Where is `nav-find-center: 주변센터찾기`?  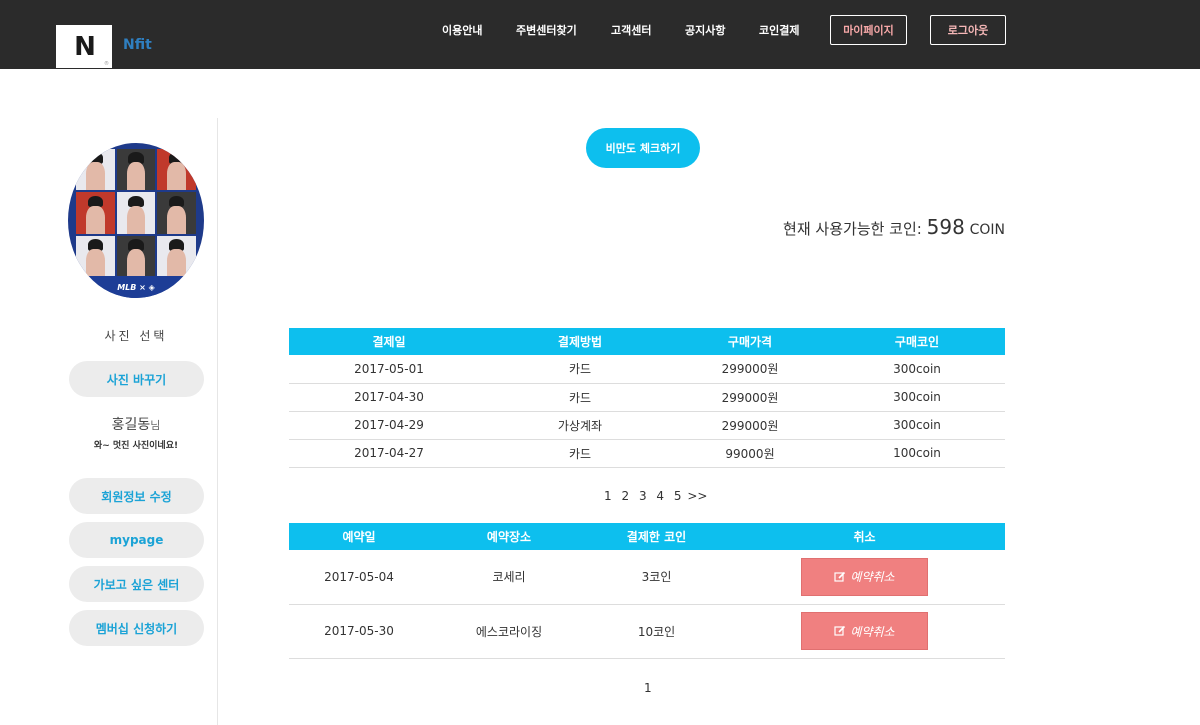 nav-find-center: 주변센터찾기 is located at coordinates (546, 30).